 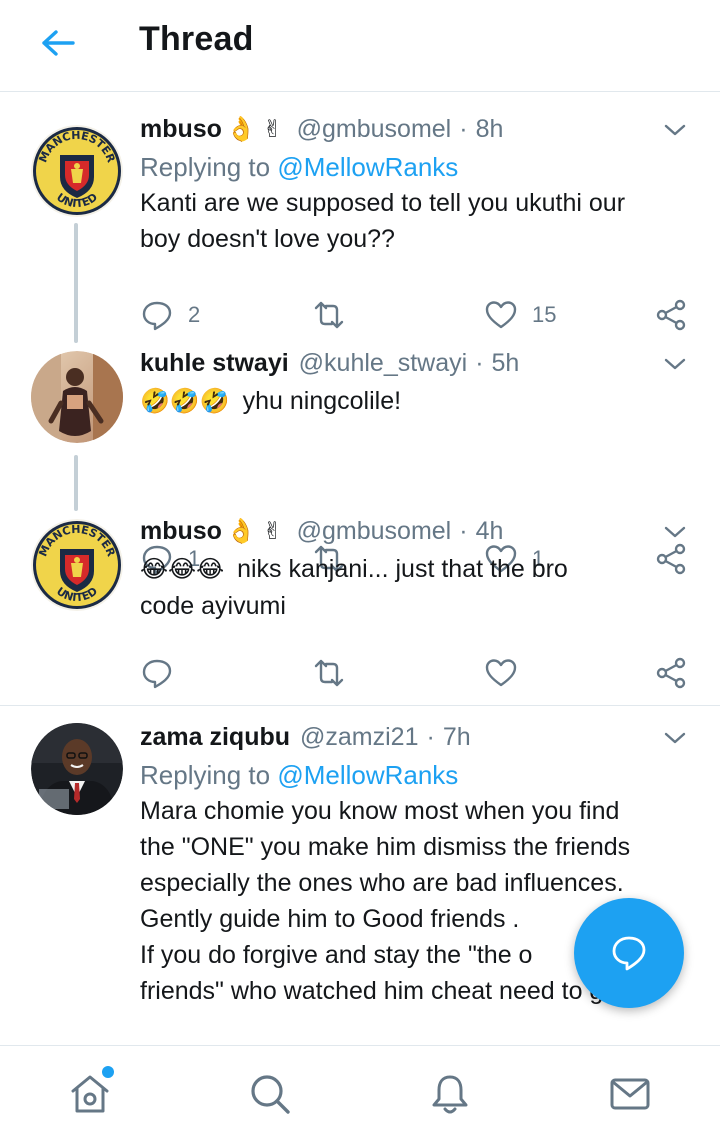 I want to click on tweet-emoji: 🤣🤣🤣, so click(x=185, y=401).